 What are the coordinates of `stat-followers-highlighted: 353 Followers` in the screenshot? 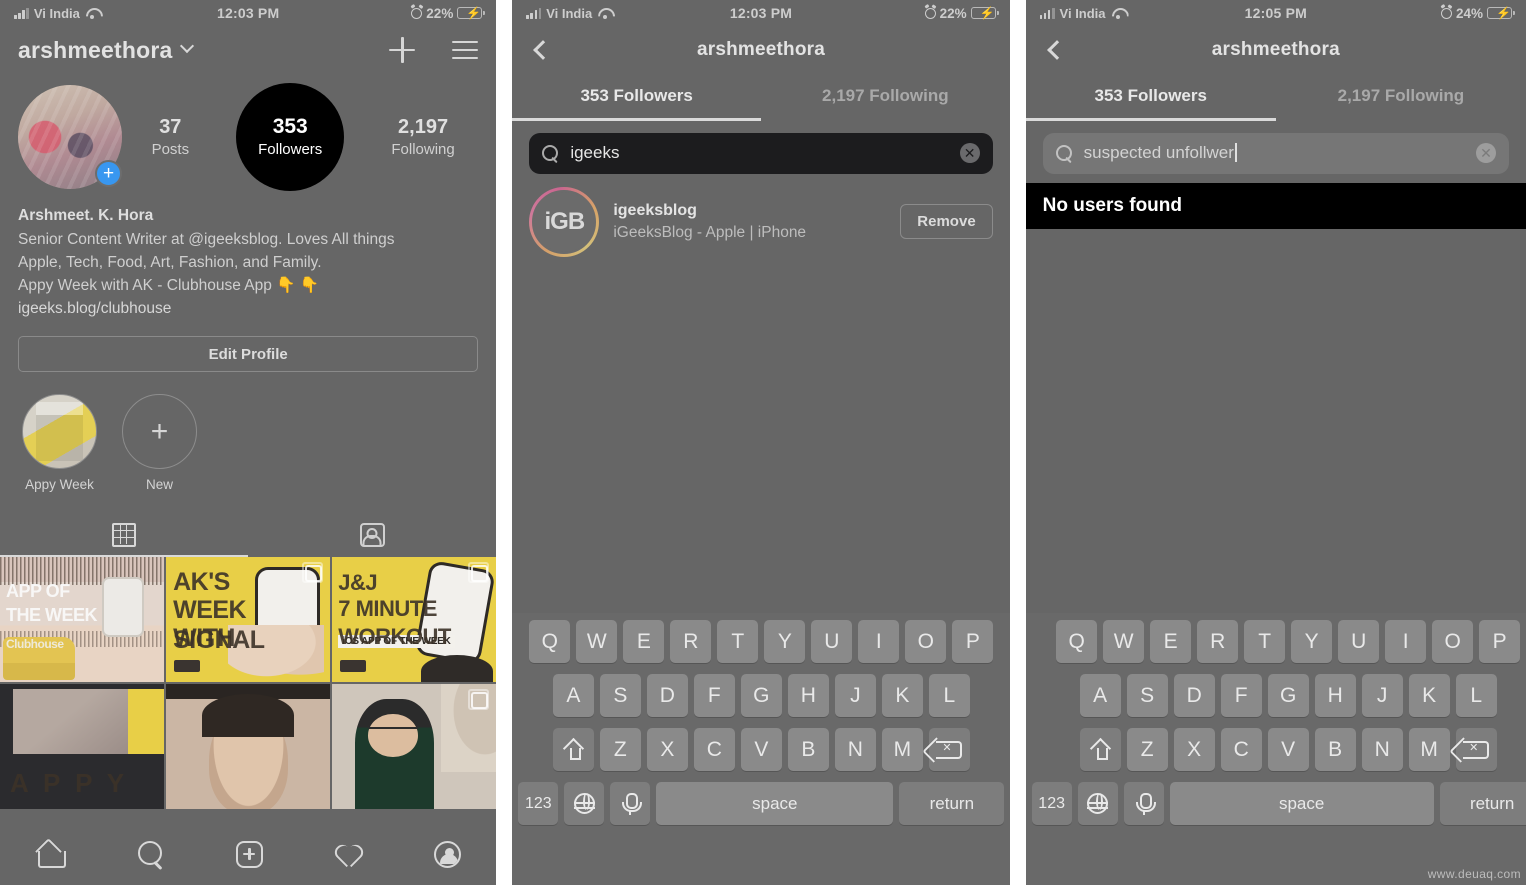 It's located at (290, 137).